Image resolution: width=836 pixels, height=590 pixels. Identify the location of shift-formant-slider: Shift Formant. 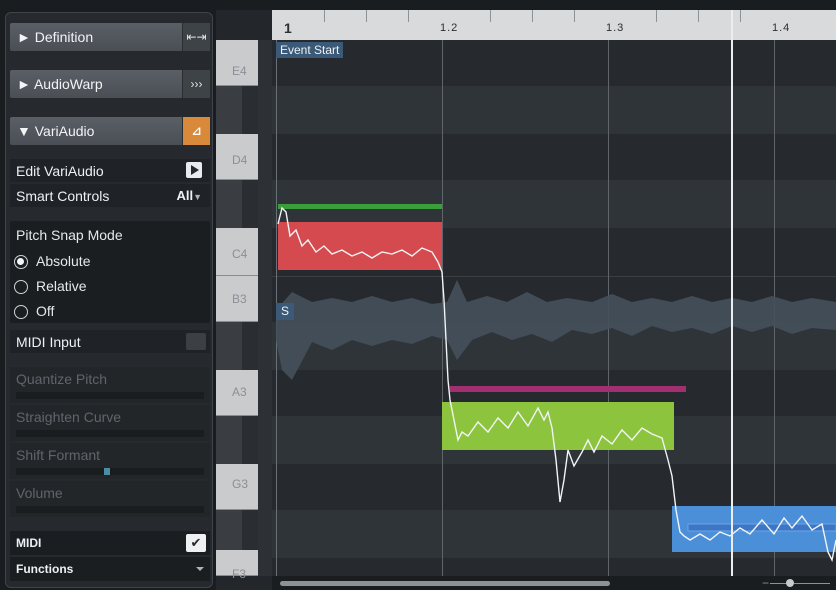
(110, 461).